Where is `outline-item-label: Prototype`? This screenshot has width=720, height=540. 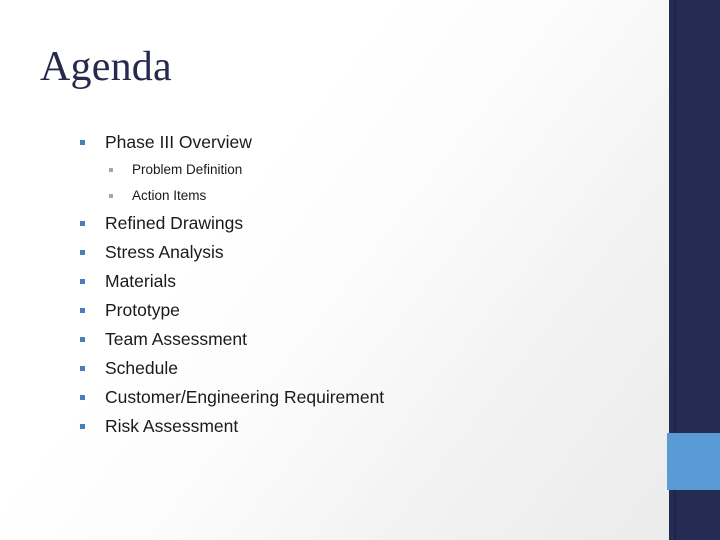
outline-item-label: Prototype is located at coordinates (142, 310).